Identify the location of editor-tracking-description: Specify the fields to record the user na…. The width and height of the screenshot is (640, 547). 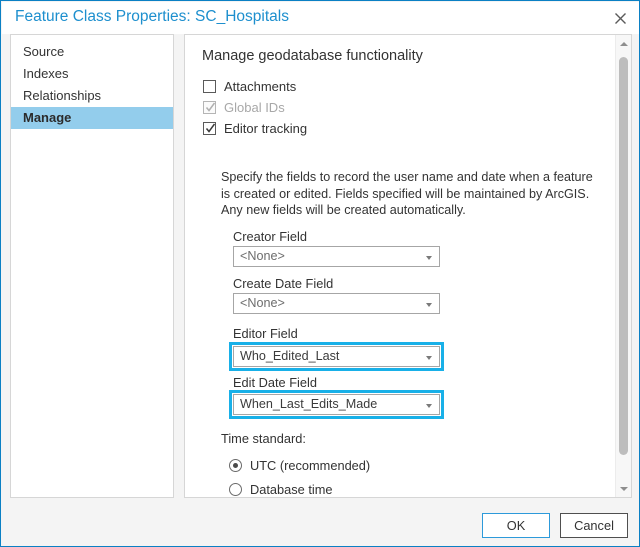
(407, 193).